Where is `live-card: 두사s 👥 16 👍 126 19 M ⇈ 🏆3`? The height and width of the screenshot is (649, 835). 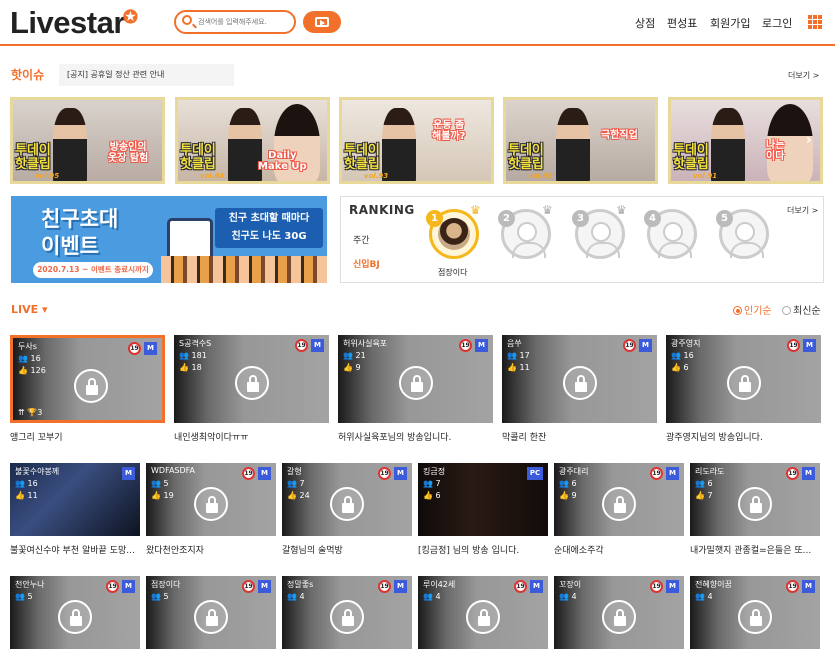
live-card: 두사s 👥 16 👍 126 19 M ⇈ 🏆3 is located at coordinates (87, 379).